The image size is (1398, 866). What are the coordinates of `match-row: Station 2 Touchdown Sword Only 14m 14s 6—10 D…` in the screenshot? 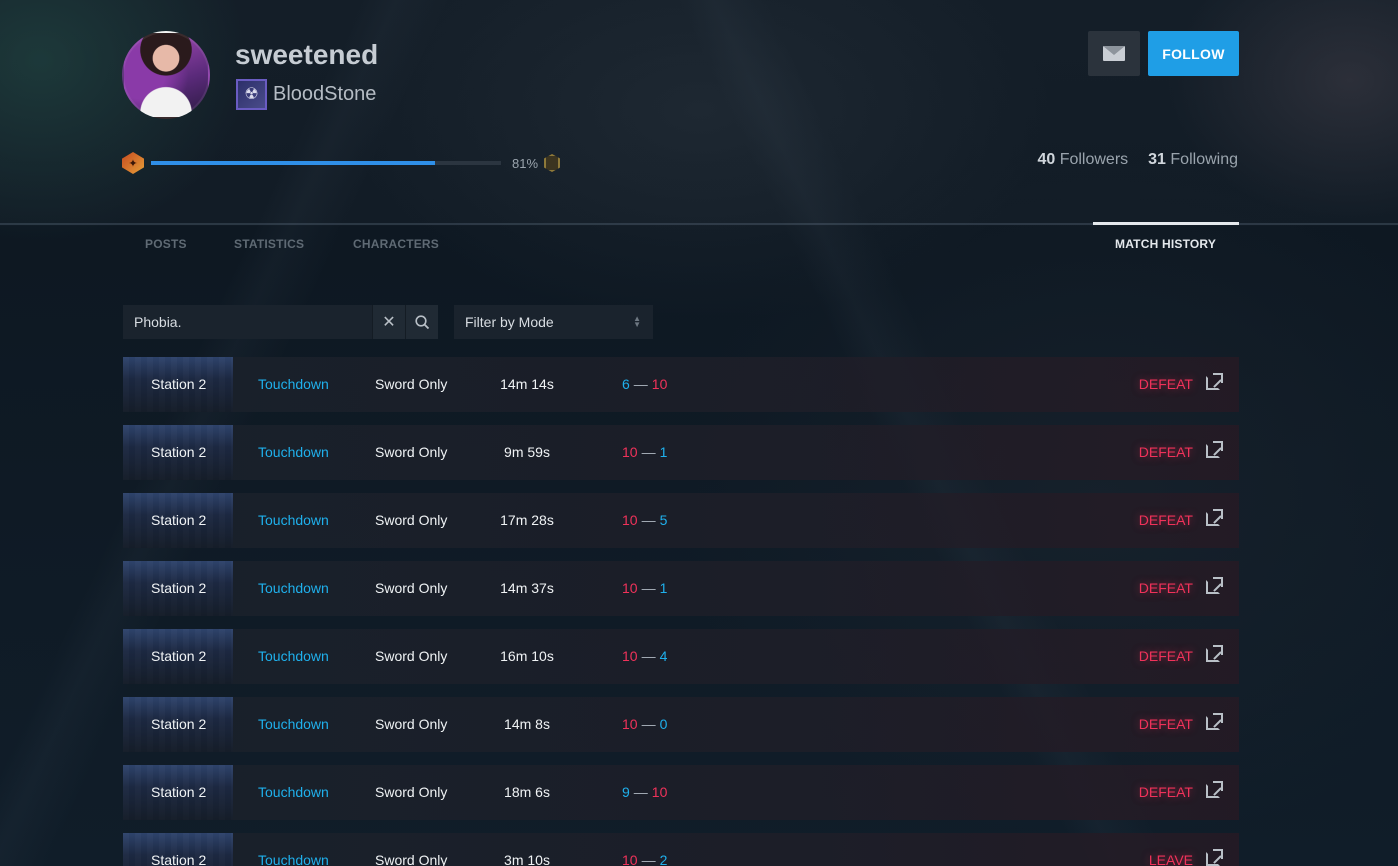 It's located at (681, 384).